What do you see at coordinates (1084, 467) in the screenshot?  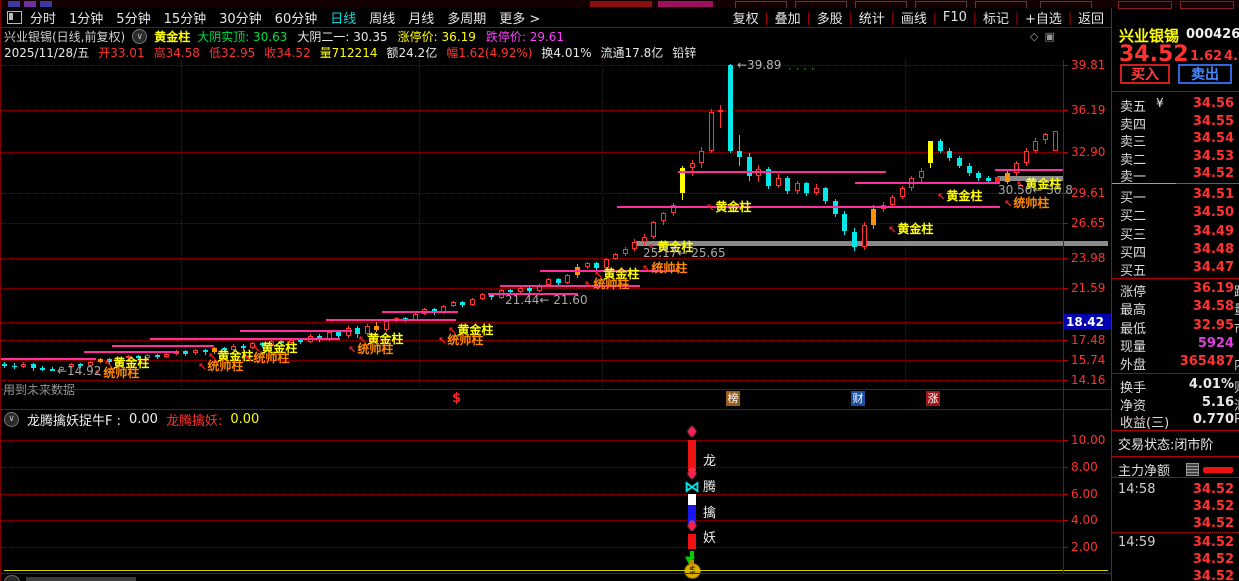 I see `sub-axis-label: 8.00` at bounding box center [1084, 467].